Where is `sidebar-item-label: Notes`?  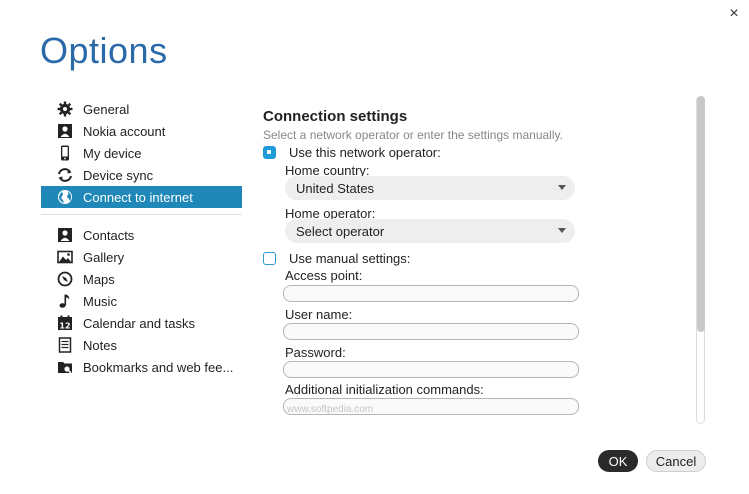 sidebar-item-label: Notes is located at coordinates (100, 345).